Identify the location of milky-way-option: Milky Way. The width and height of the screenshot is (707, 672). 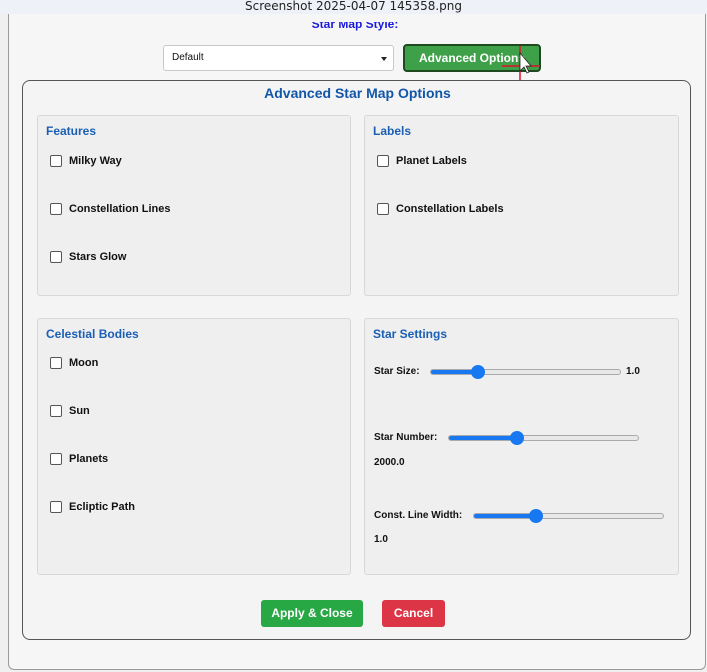
(86, 161).